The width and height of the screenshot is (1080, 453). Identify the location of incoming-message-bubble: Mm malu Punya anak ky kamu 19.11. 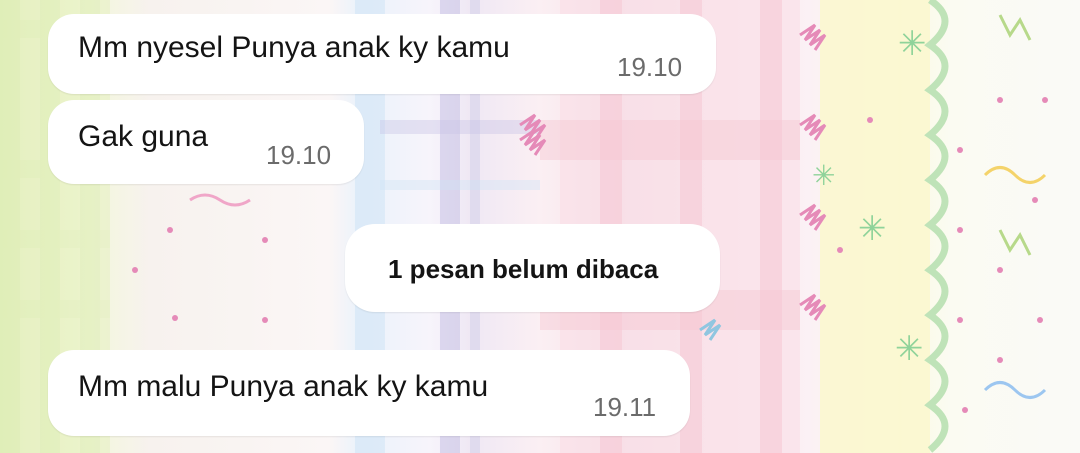
(369, 393).